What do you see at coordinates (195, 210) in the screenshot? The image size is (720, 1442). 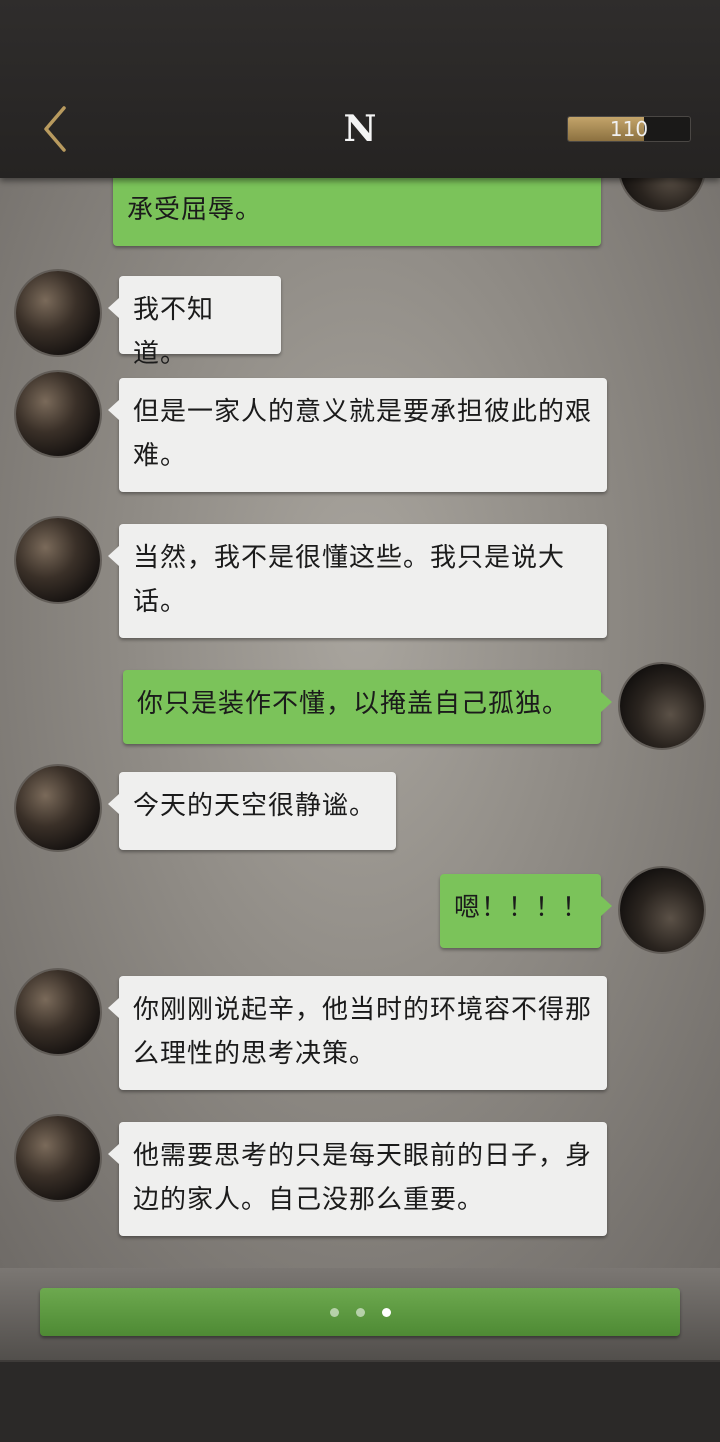 I see `message-text: 承受屈辱。` at bounding box center [195, 210].